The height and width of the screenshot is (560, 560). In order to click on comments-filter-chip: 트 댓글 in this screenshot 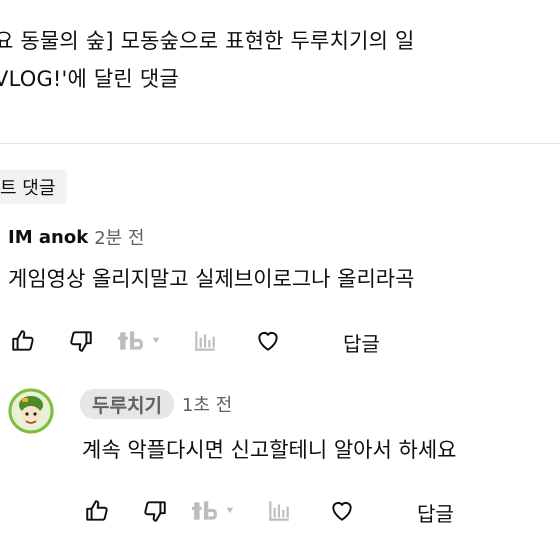, I will do `click(34, 187)`.